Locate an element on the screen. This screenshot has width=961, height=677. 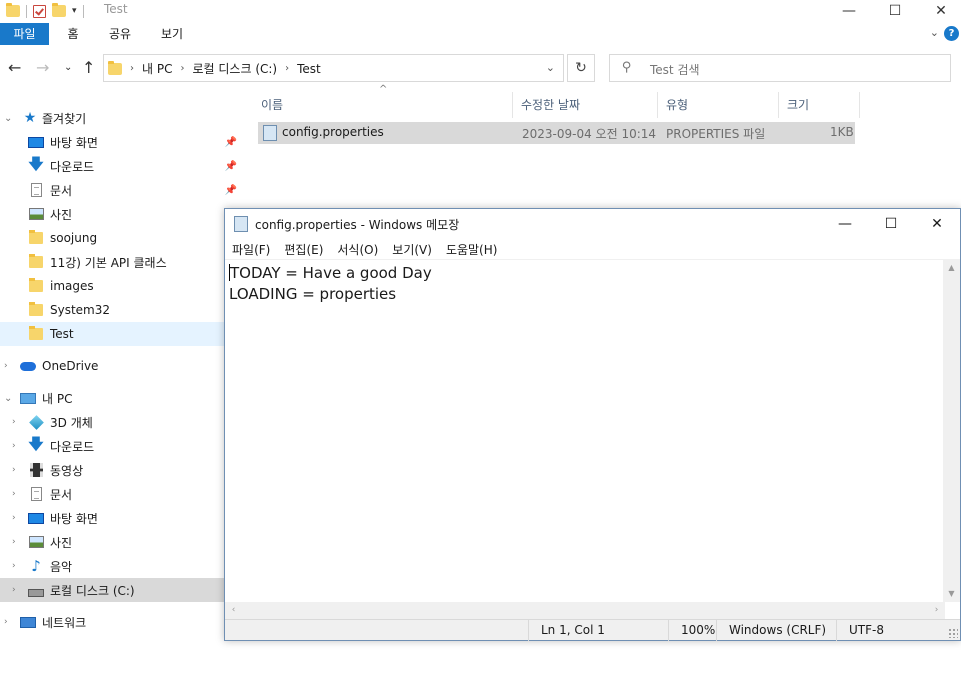
sidebar-item-videos: › 동영상 is located at coordinates (121, 470).